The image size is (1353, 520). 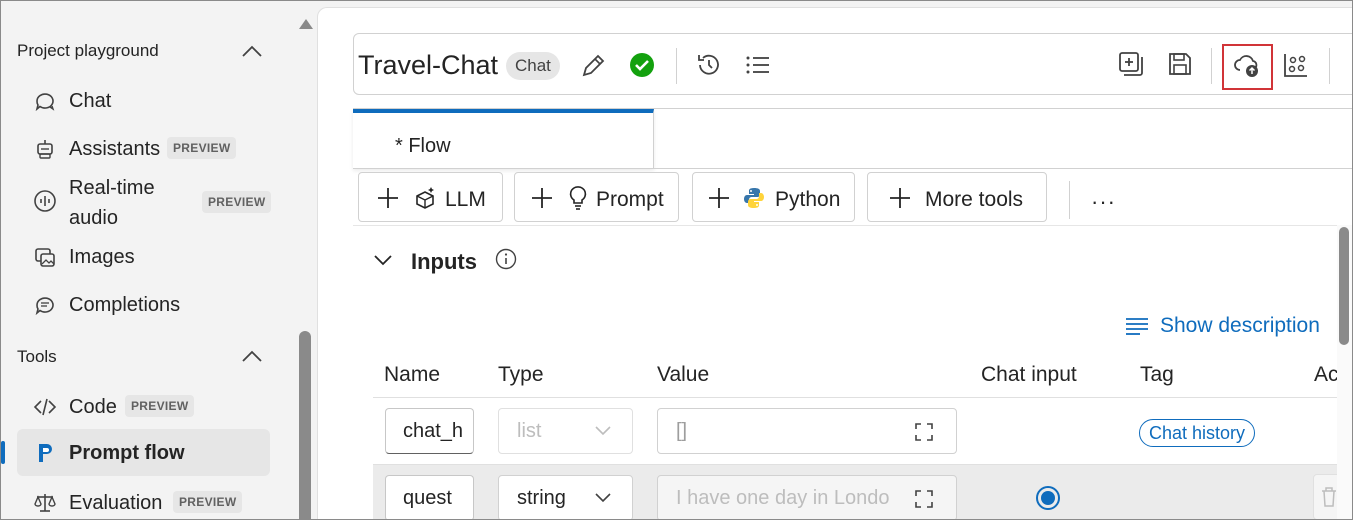 What do you see at coordinates (1326, 374) in the screenshot?
I see `column-header-actions: Ac` at bounding box center [1326, 374].